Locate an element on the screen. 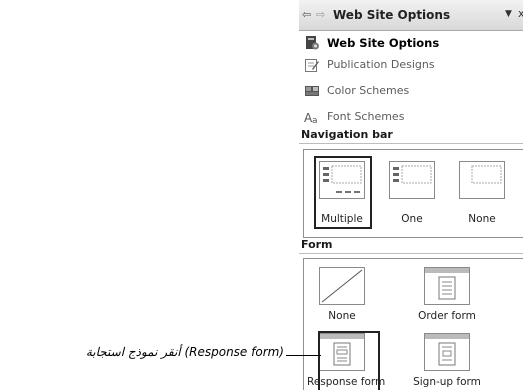 The image size is (523, 390). form-option-label: None is located at coordinates (342, 316).